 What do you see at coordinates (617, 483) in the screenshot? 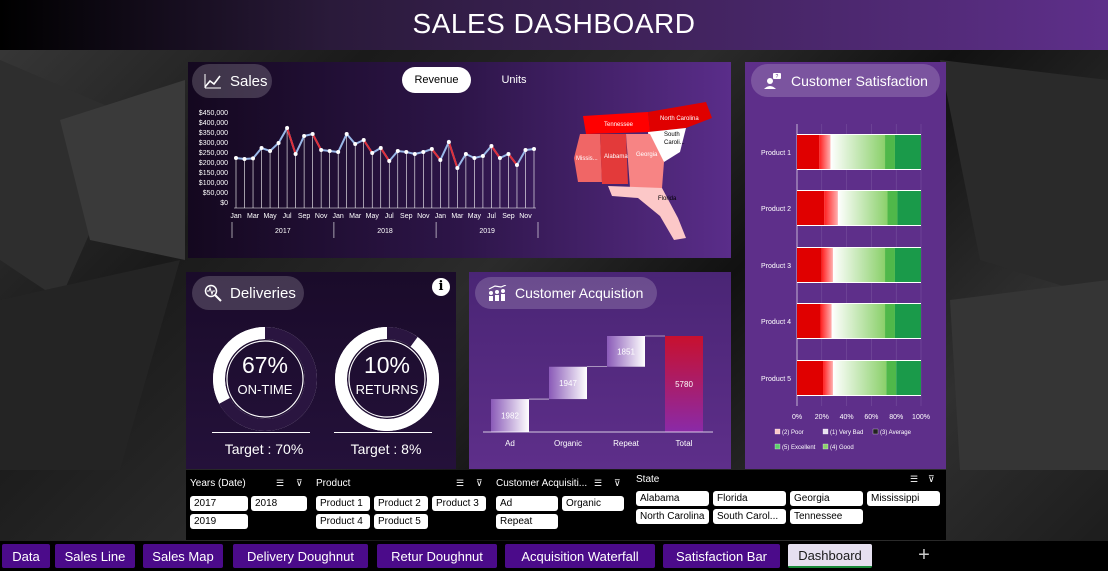
I see `acq-clear-filter-icon: ⊽` at bounding box center [617, 483].